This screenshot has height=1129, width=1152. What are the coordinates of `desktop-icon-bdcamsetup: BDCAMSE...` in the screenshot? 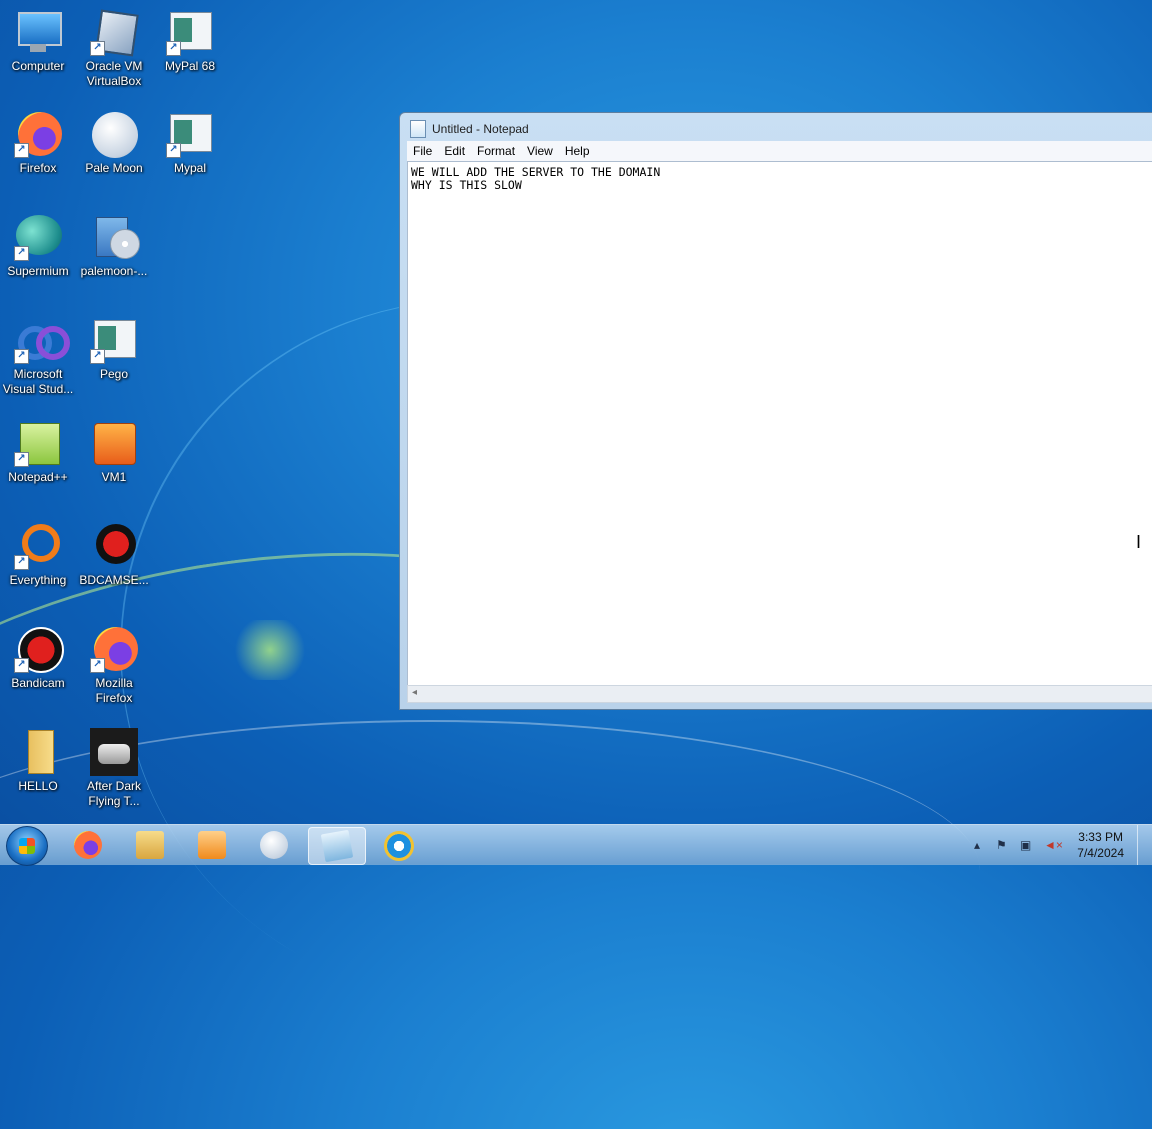 It's located at (114, 555).